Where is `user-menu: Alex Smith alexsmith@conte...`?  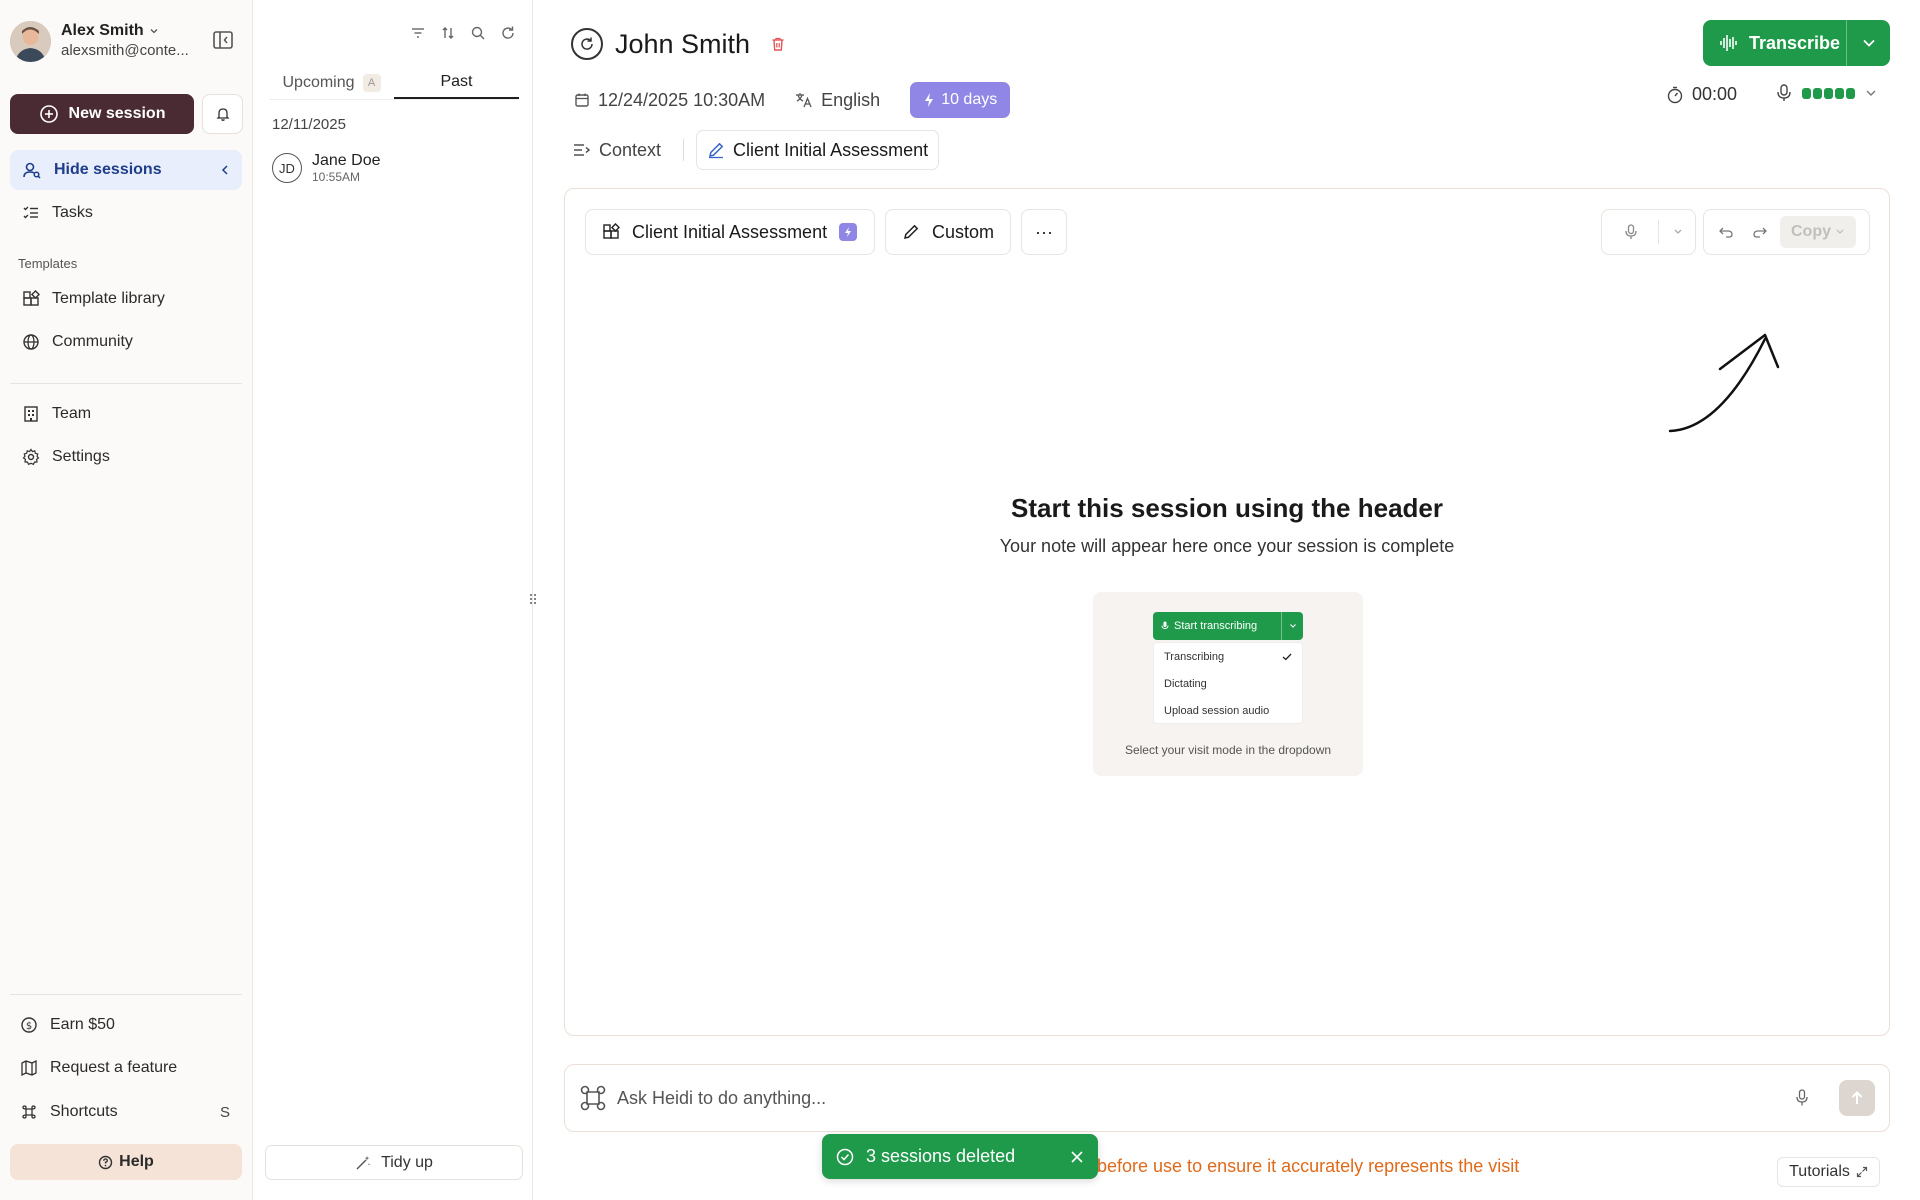
user-menu: Alex Smith alexsmith@conte... is located at coordinates (126, 41).